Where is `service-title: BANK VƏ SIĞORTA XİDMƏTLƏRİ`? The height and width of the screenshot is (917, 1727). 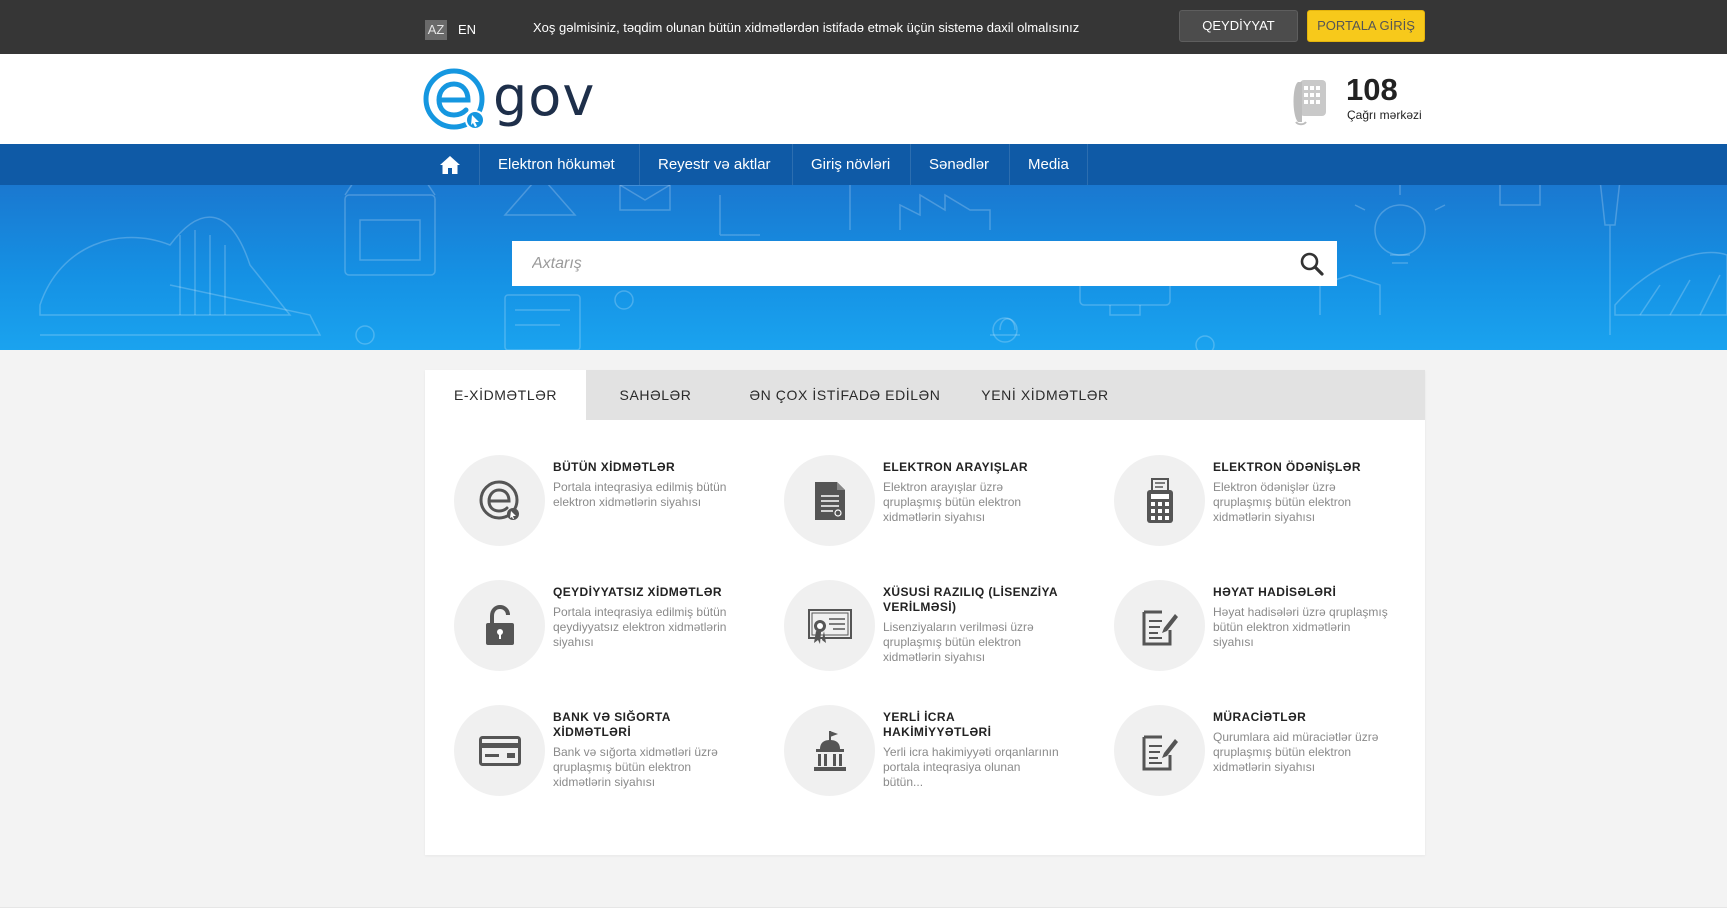 service-title: BANK VƏ SIĞORTA XİDMƏTLƏRİ is located at coordinates (612, 724).